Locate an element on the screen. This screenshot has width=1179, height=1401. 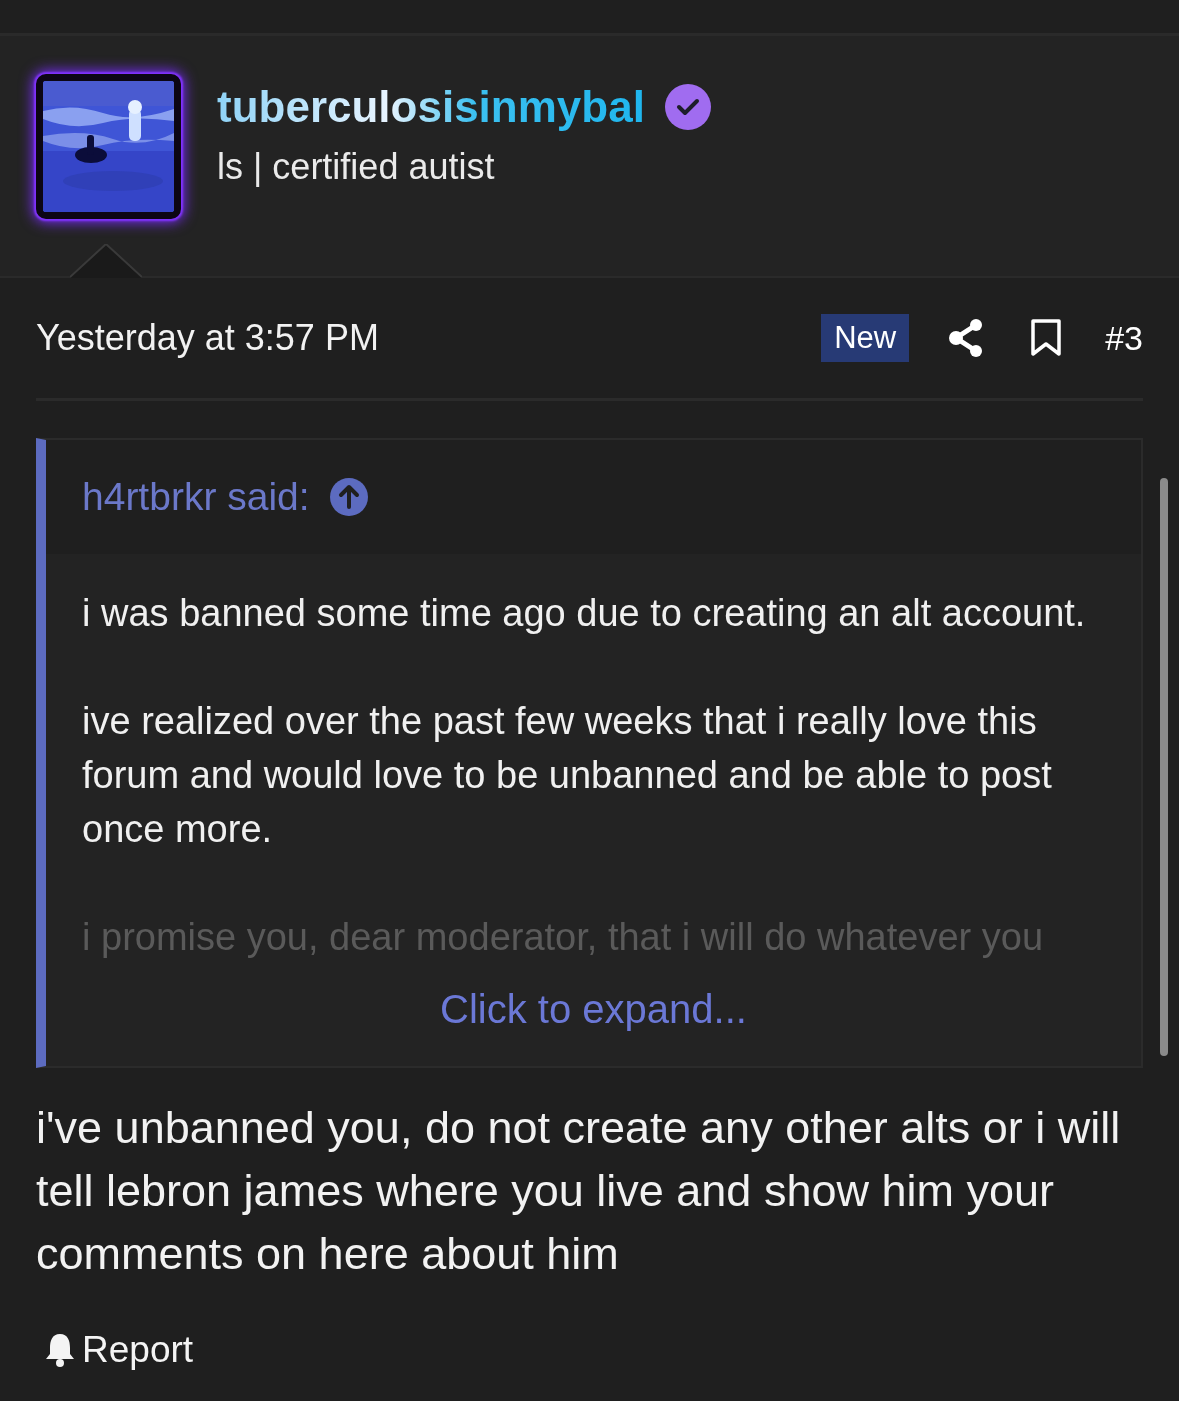
bookmark-icon is located at coordinates (1046, 338).